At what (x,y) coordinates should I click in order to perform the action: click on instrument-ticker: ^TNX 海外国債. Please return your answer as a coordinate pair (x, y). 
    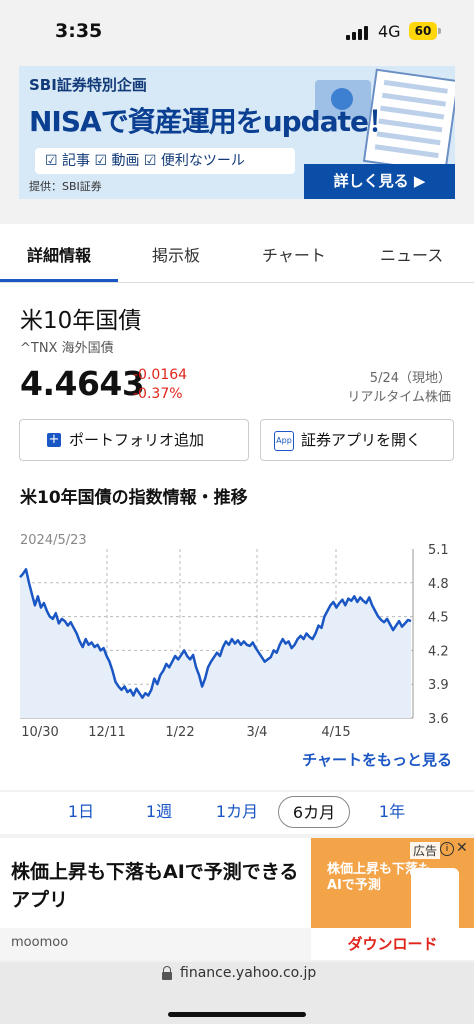
    Looking at the image, I should click on (67, 348).